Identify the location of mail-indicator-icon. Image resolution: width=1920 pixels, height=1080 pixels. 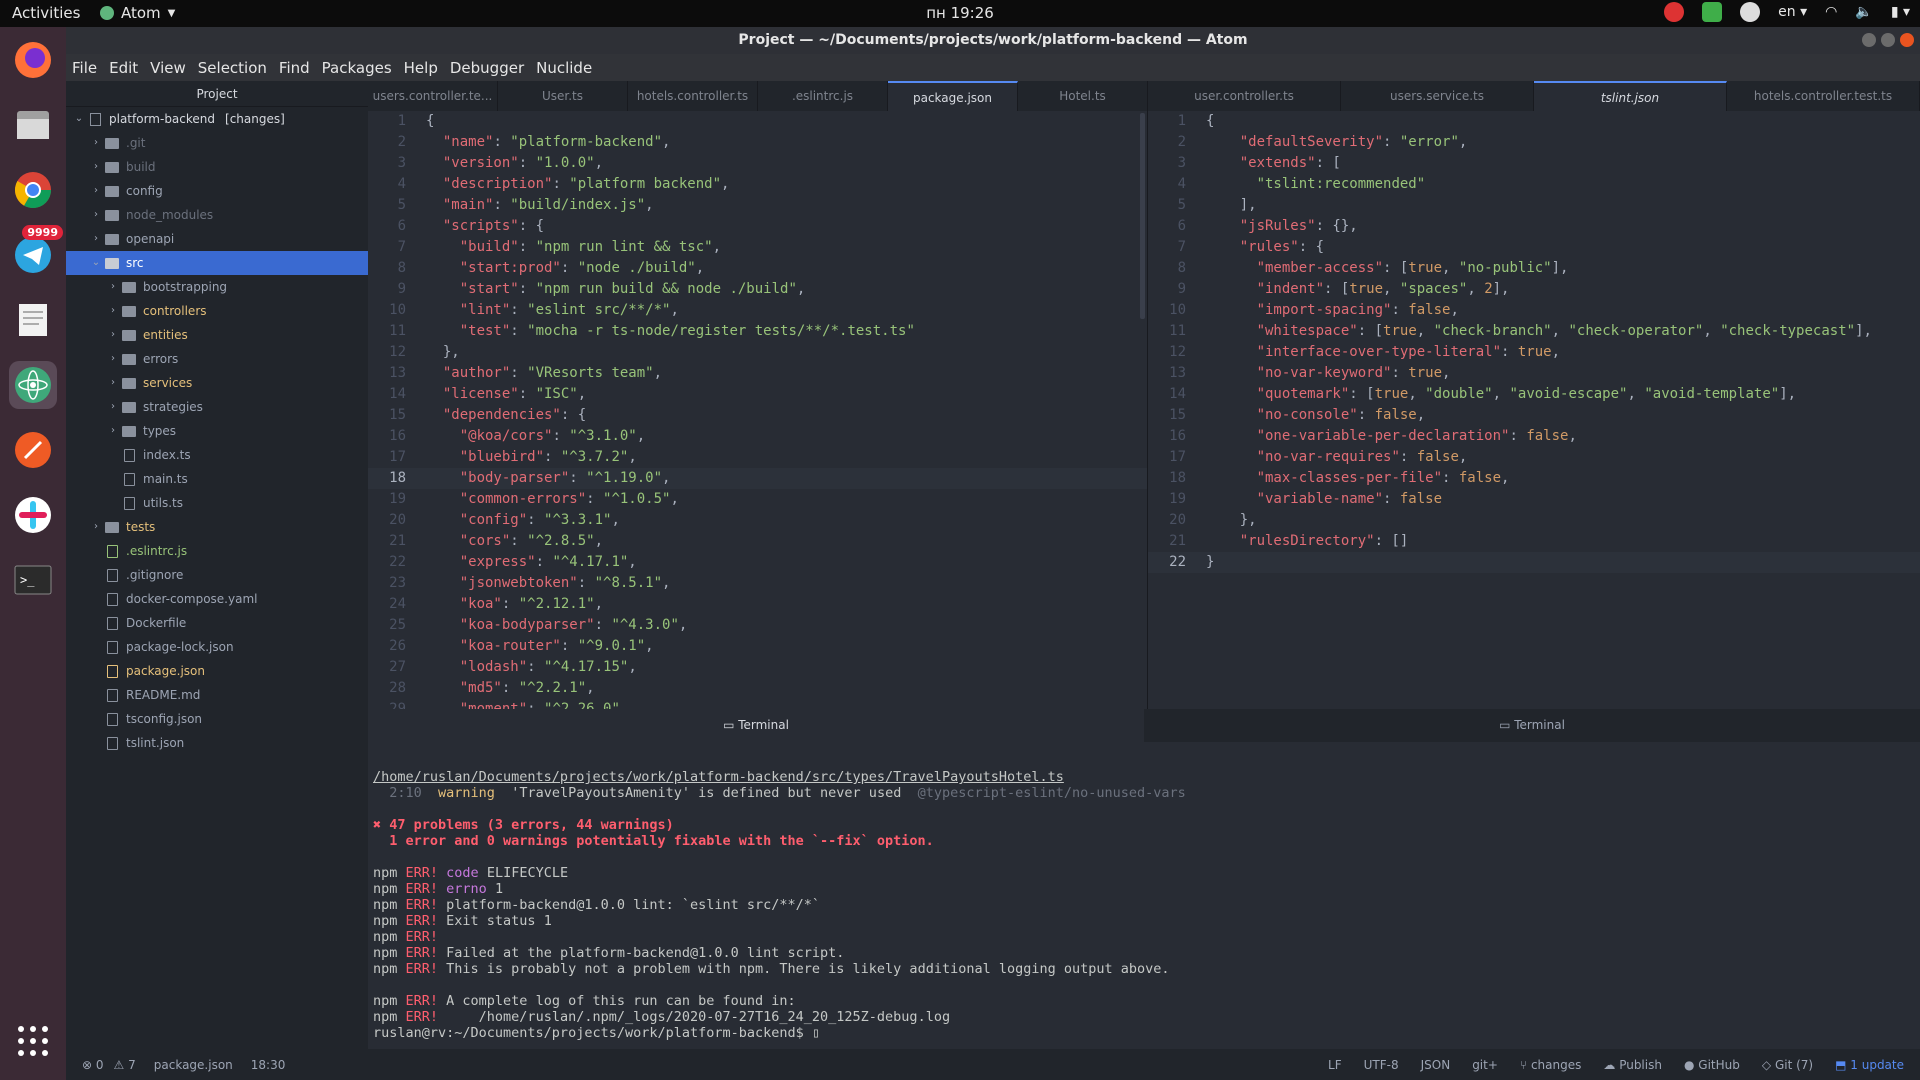
(1674, 12).